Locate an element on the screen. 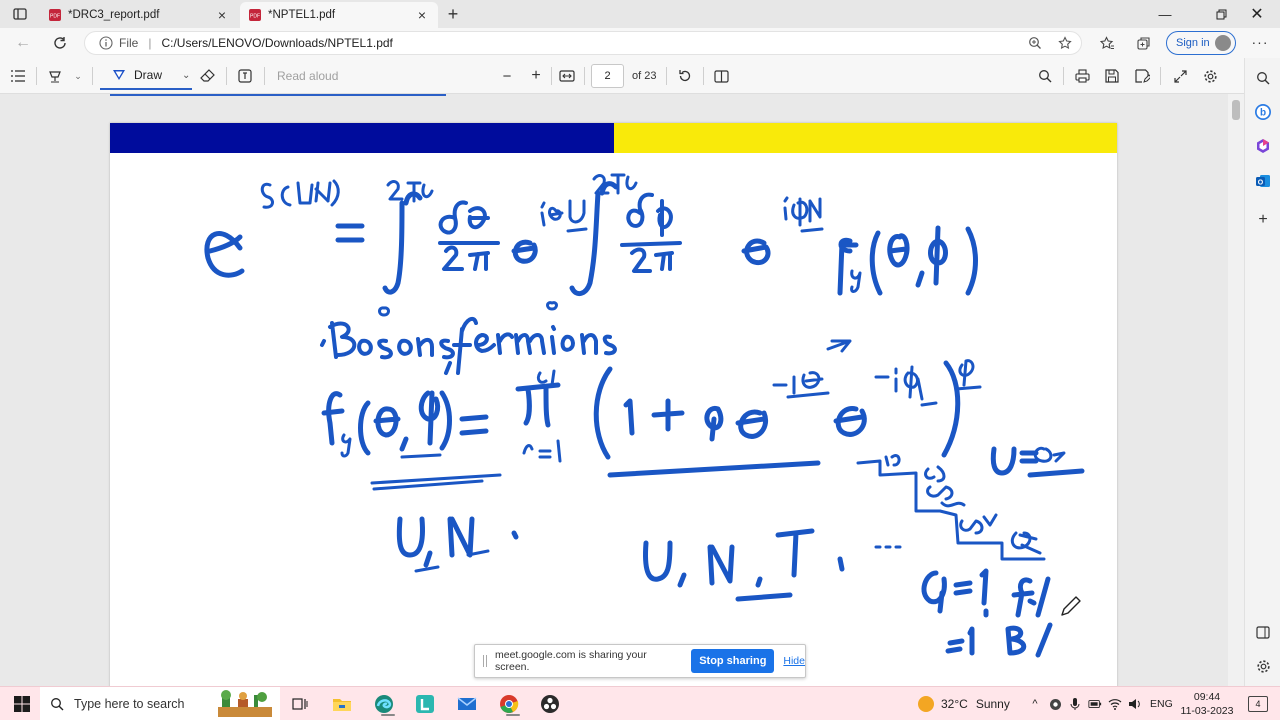  zoom-in-icon: + is located at coordinates (536, 76).